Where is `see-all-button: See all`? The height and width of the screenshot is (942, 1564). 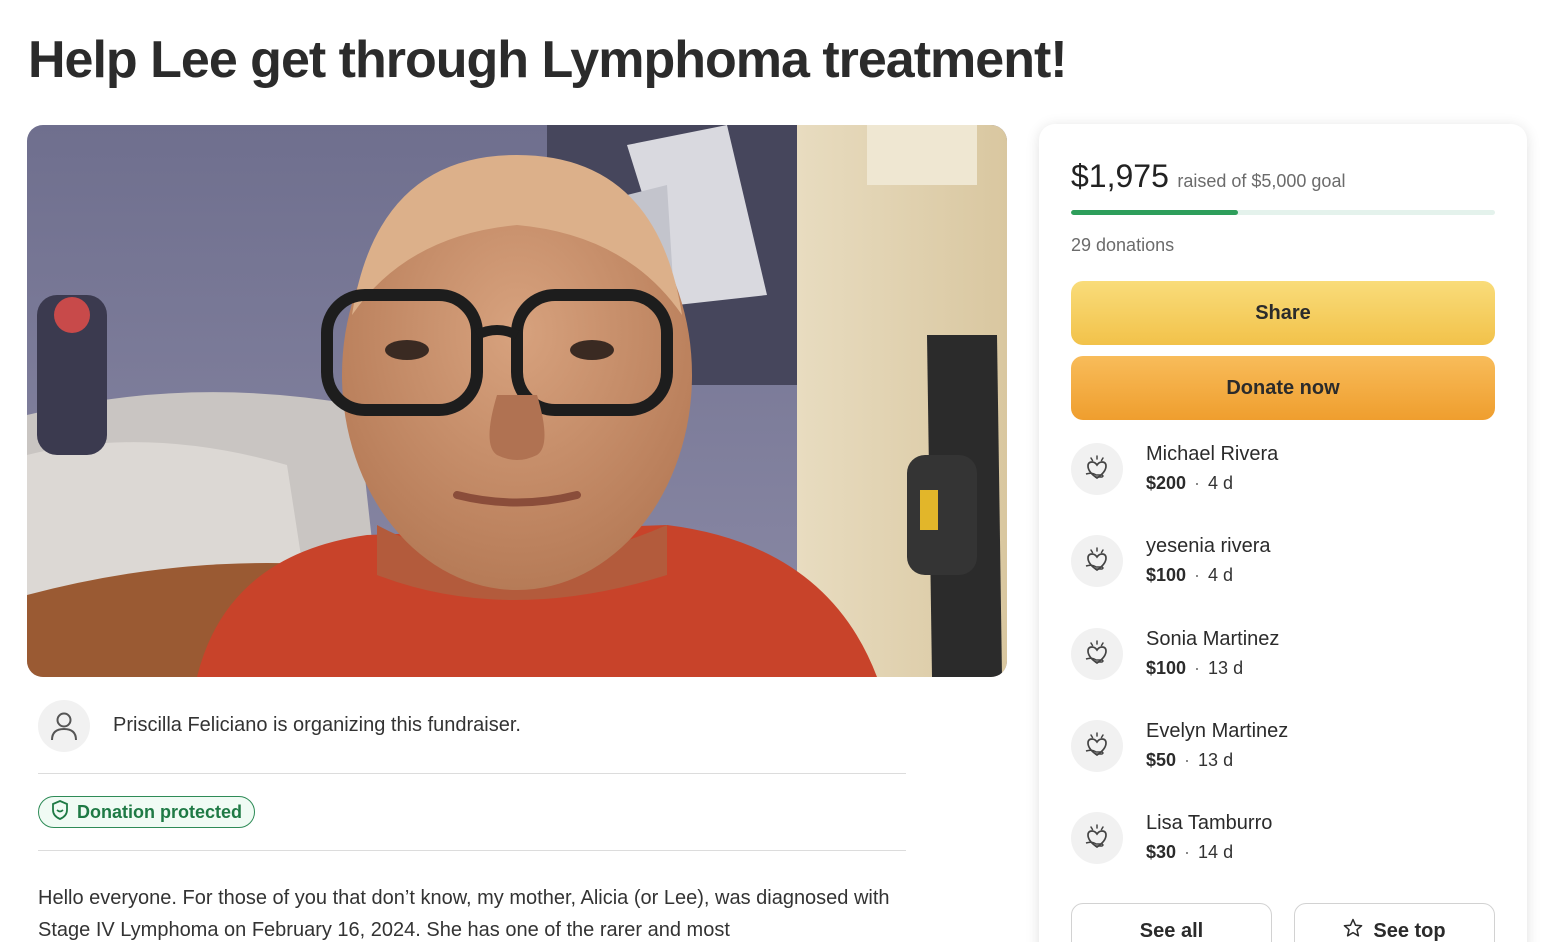 see-all-button: See all is located at coordinates (1171, 922).